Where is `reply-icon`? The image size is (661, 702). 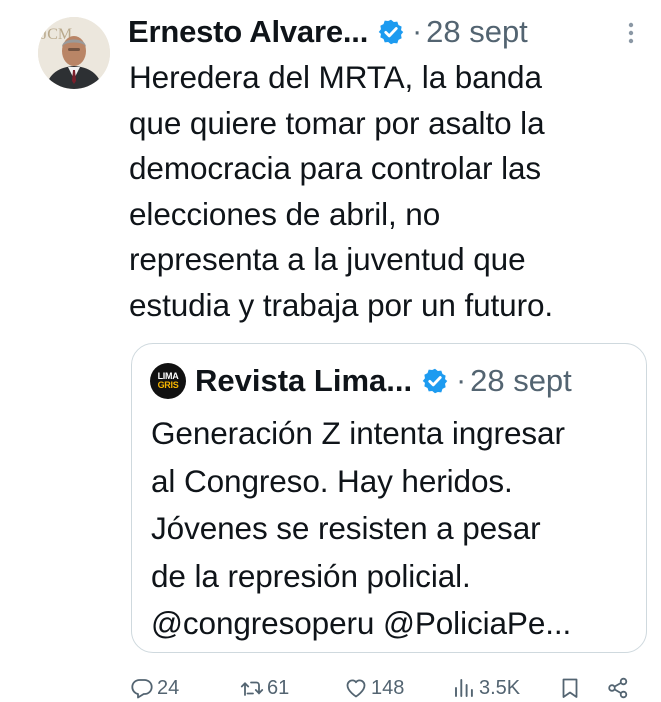 reply-icon is located at coordinates (142, 689).